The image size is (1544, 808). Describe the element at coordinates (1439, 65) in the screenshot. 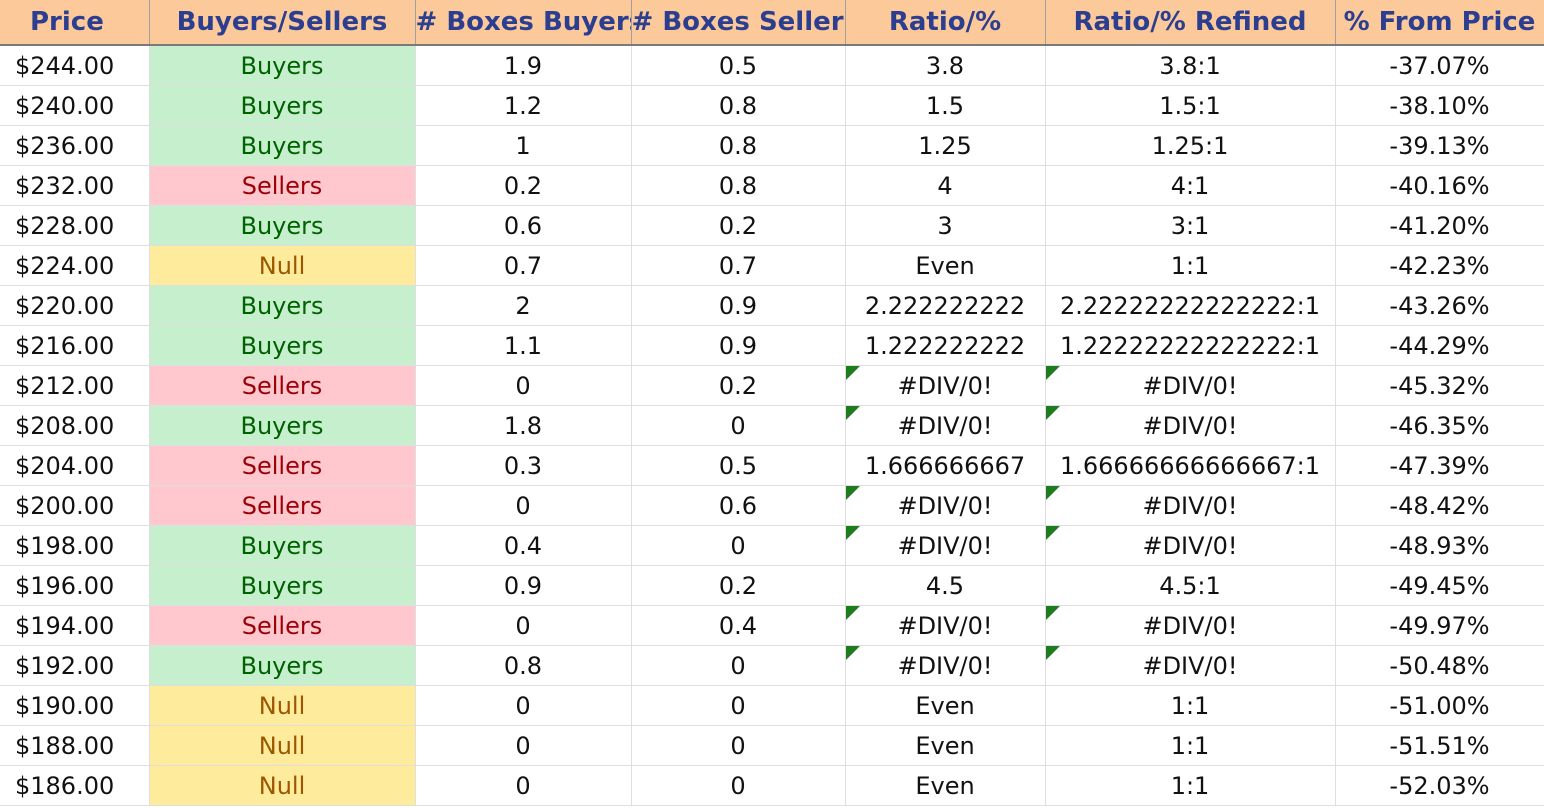

I see `pct-from-price-cell: -37.07%` at that location.